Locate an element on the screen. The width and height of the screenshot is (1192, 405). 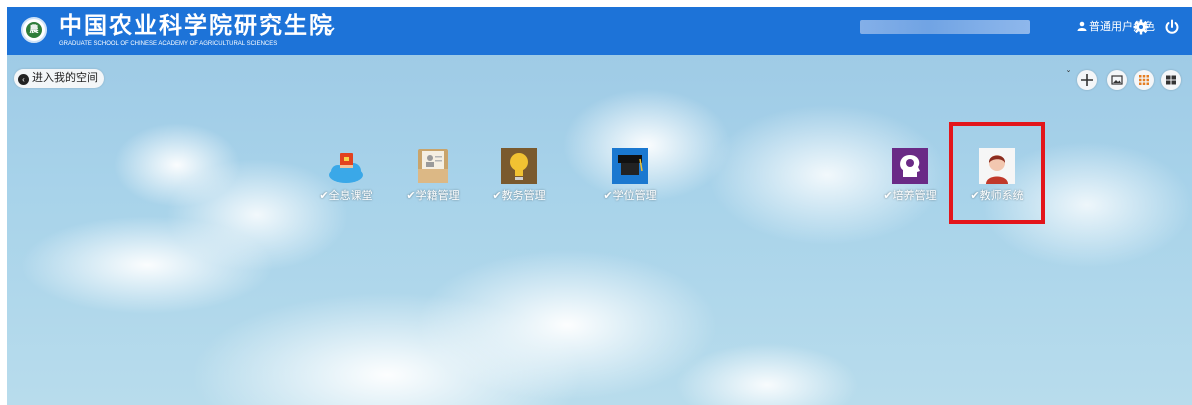
app-training-management: ✔培养管理 is located at coordinates (910, 174).